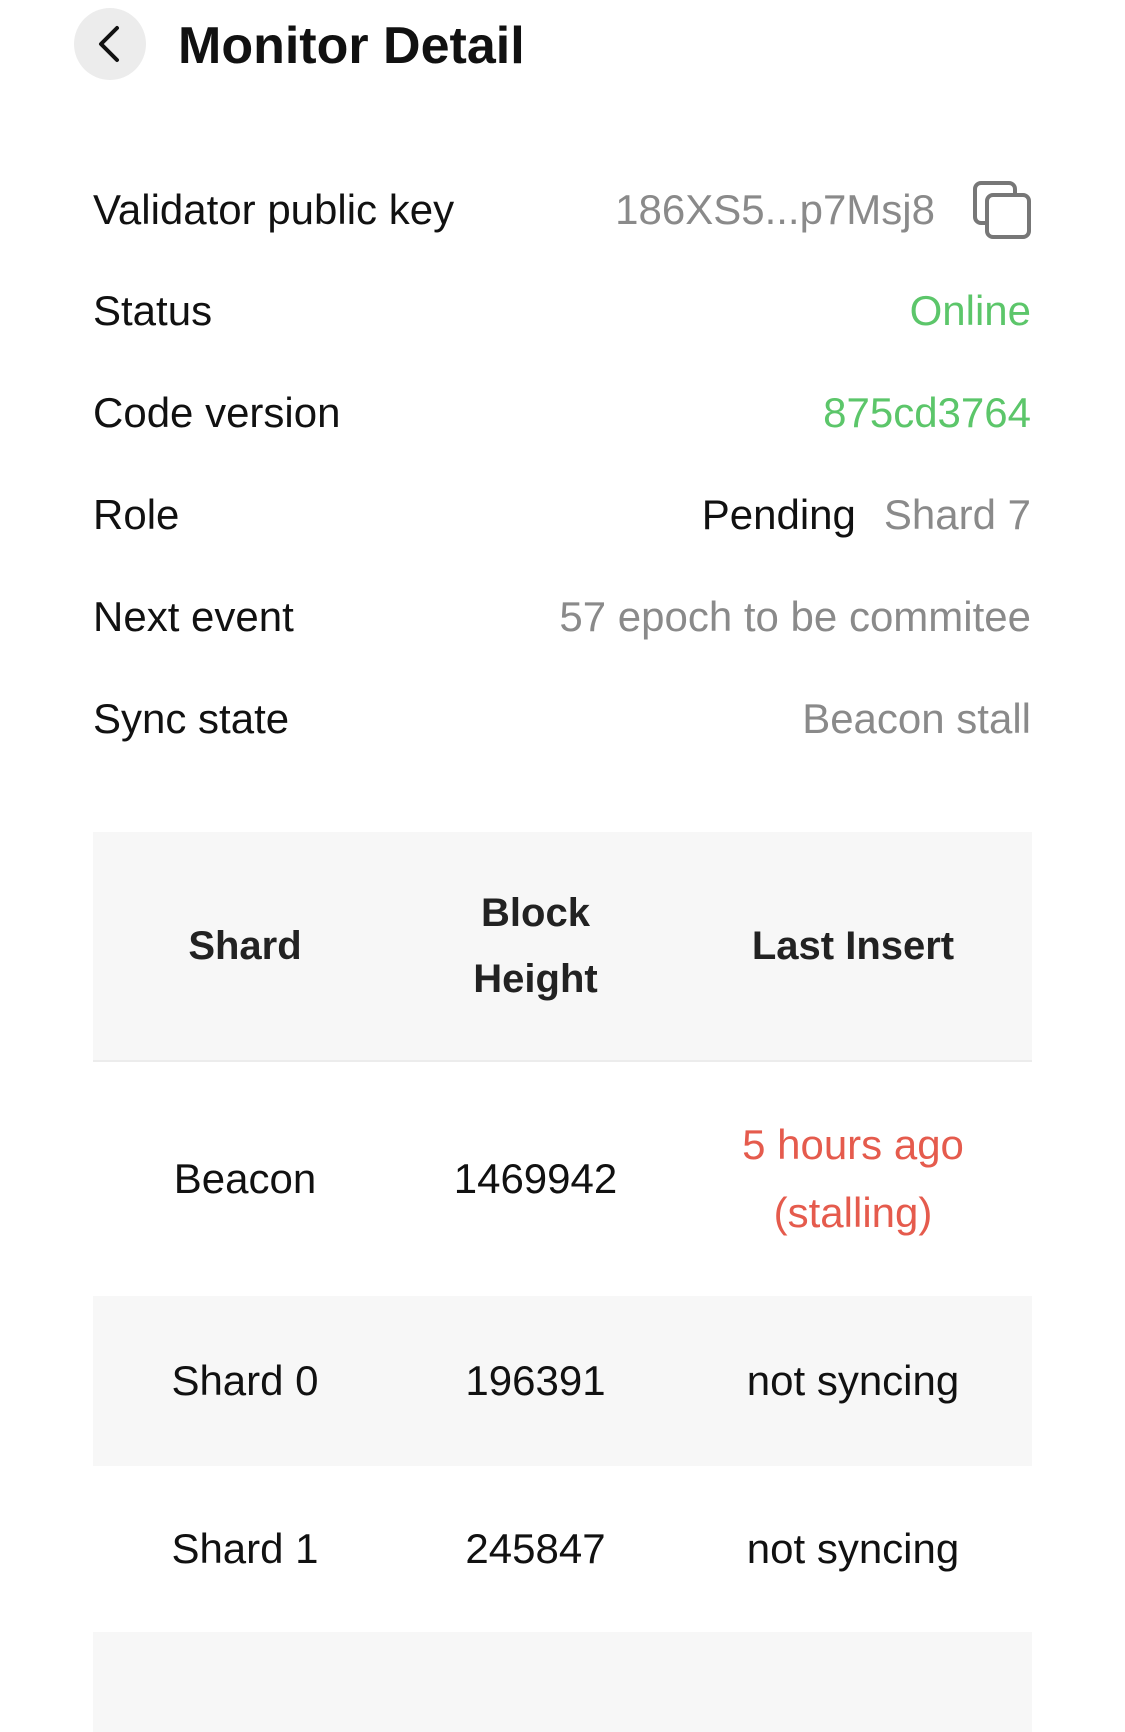 The width and height of the screenshot is (1125, 1732). What do you see at coordinates (274, 209) in the screenshot?
I see `public-key-label: Validator public key` at bounding box center [274, 209].